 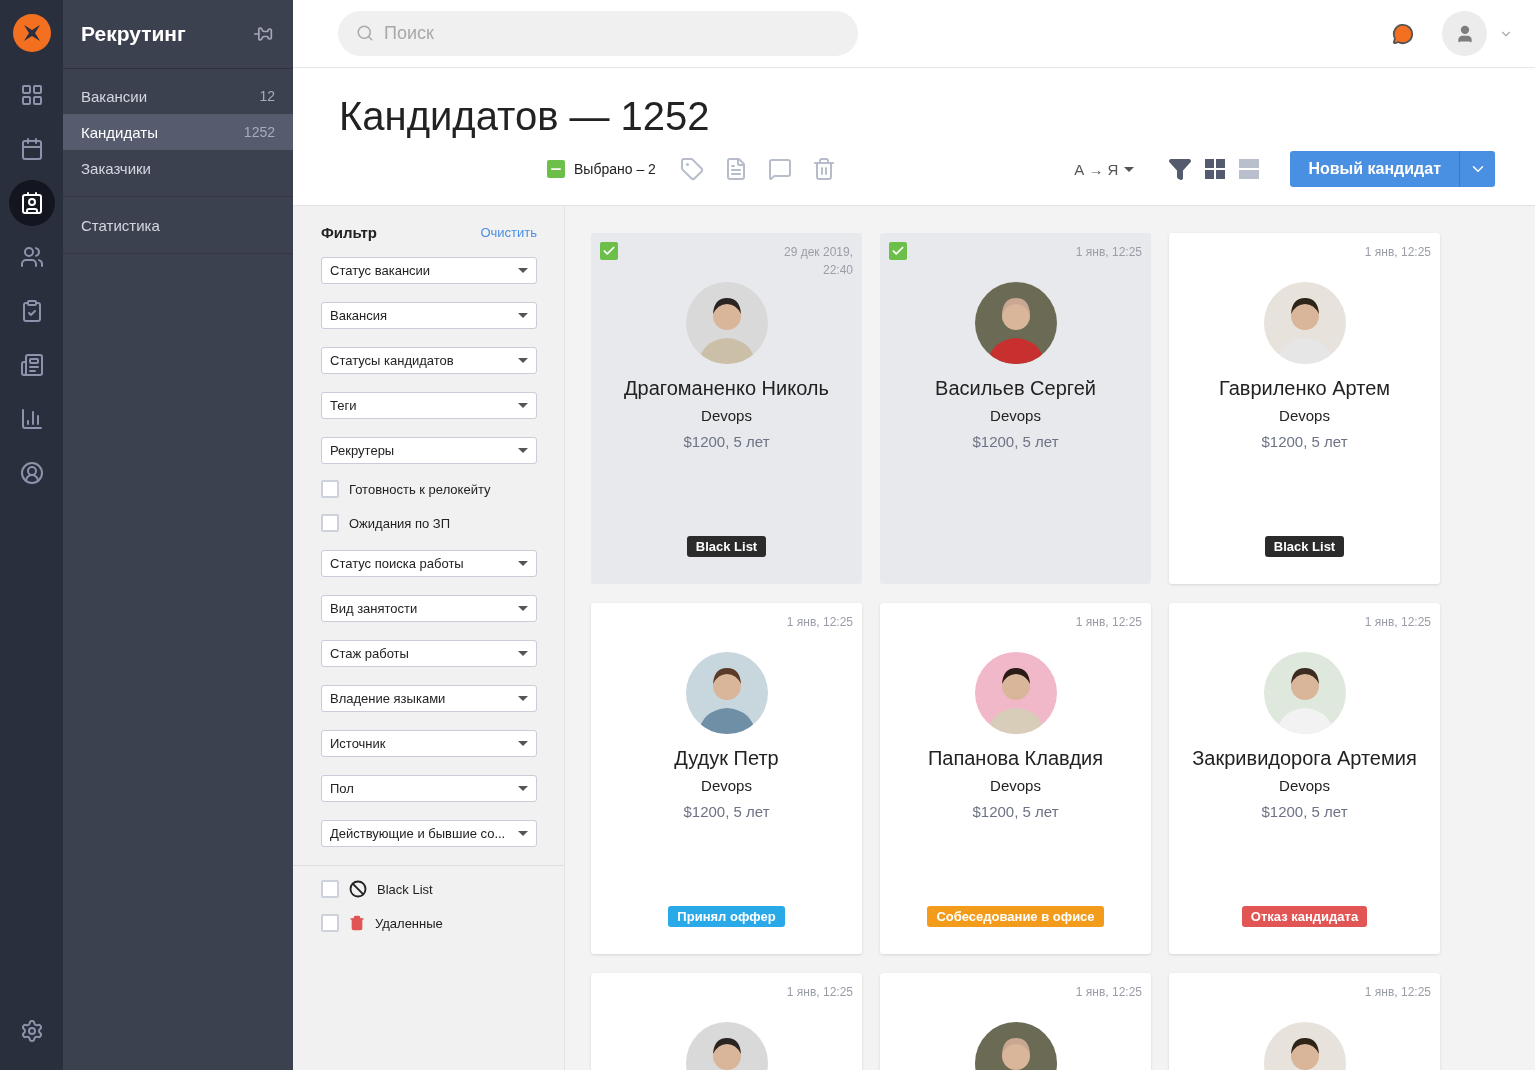 I want to click on search-icon, so click(x=365, y=33).